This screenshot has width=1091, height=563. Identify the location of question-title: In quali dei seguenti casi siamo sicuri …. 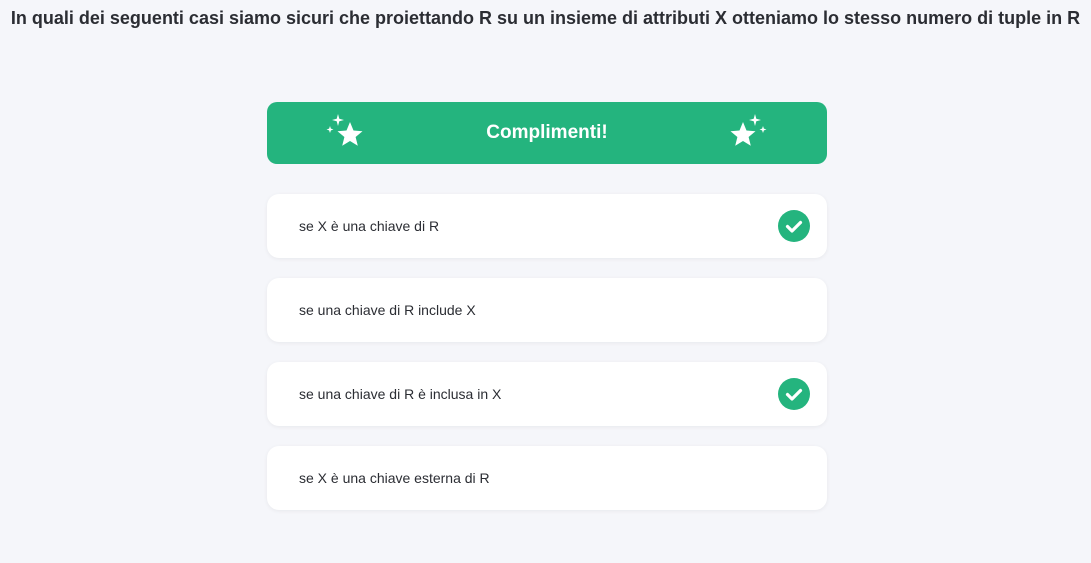
(545, 18).